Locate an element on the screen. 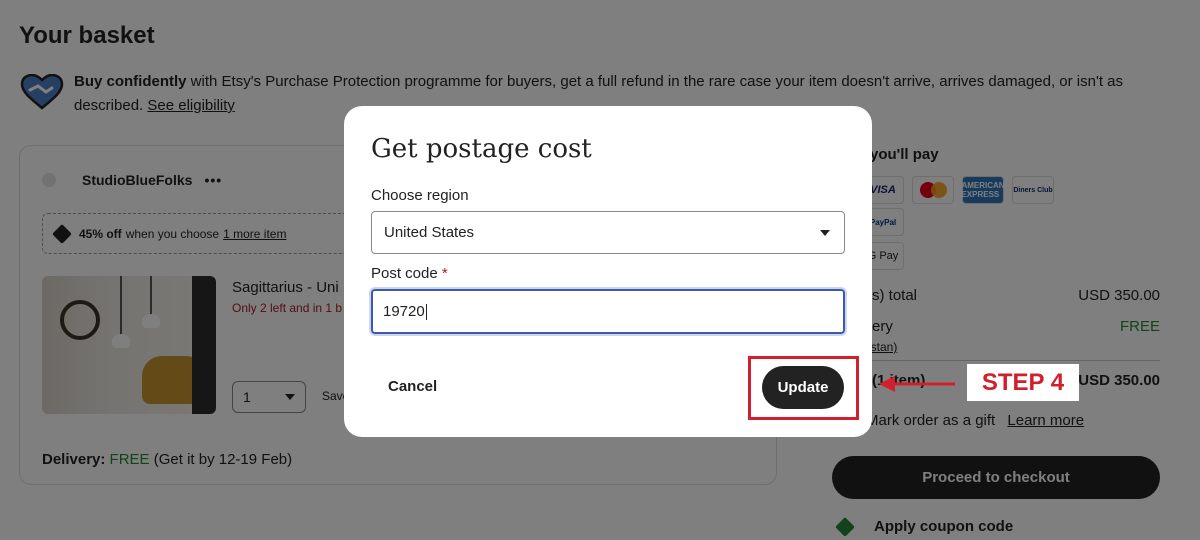 The width and height of the screenshot is (1200, 540). update-highlight-box is located at coordinates (803, 388).